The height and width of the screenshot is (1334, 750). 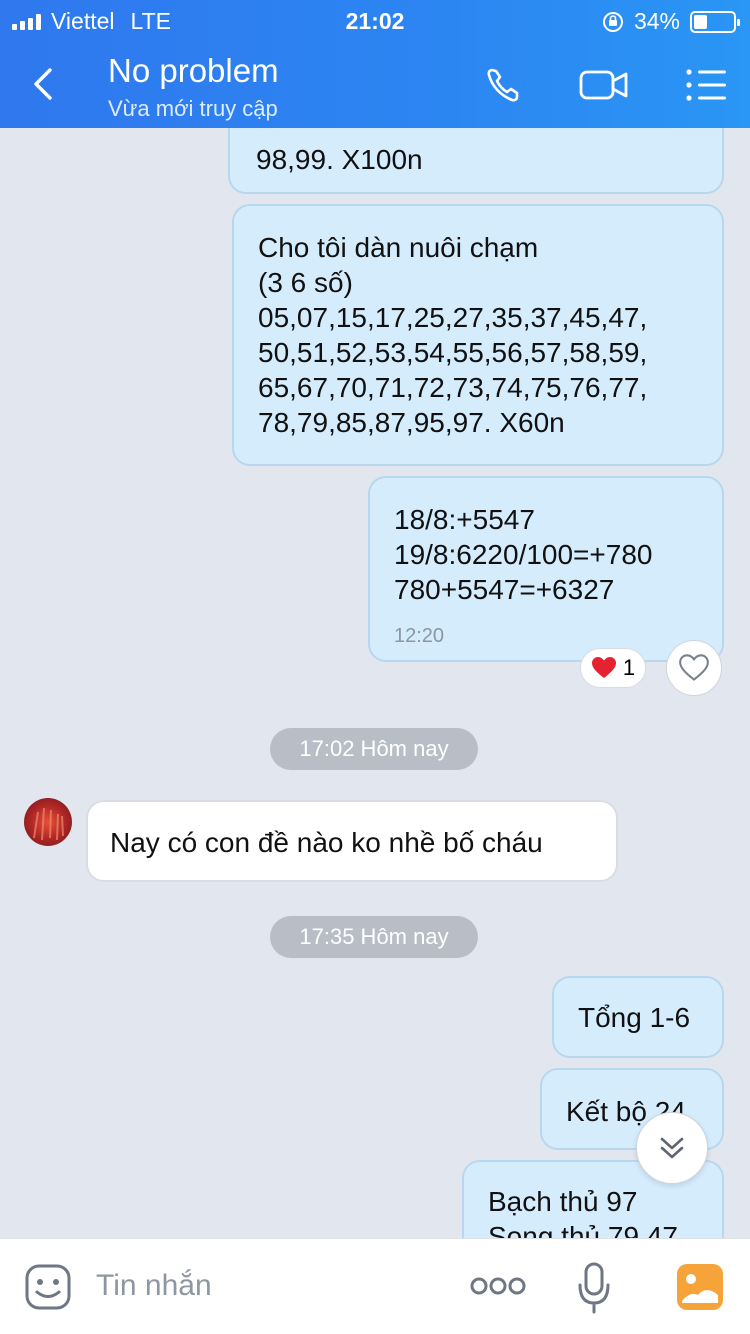 I want to click on heart-icon, so click(x=603, y=667).